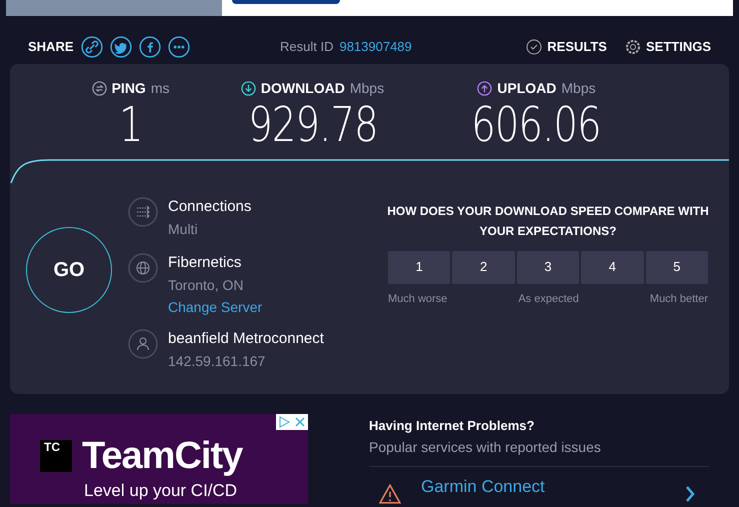  What do you see at coordinates (51, 47) in the screenshot?
I see `share-label: SHARE` at bounding box center [51, 47].